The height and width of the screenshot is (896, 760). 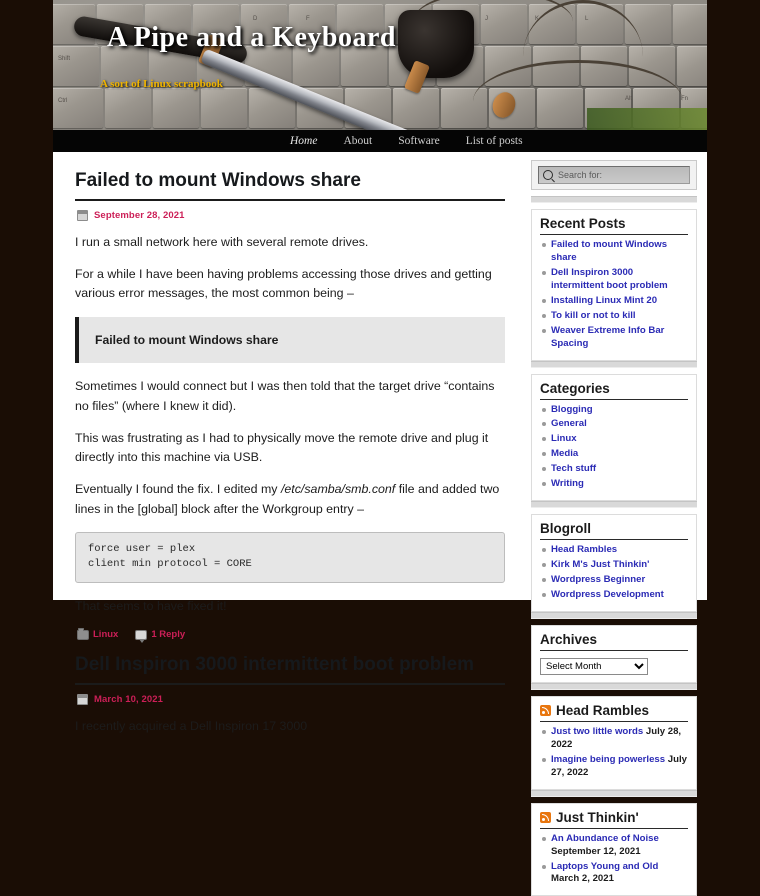 I want to click on rss-icon, so click(x=545, y=710).